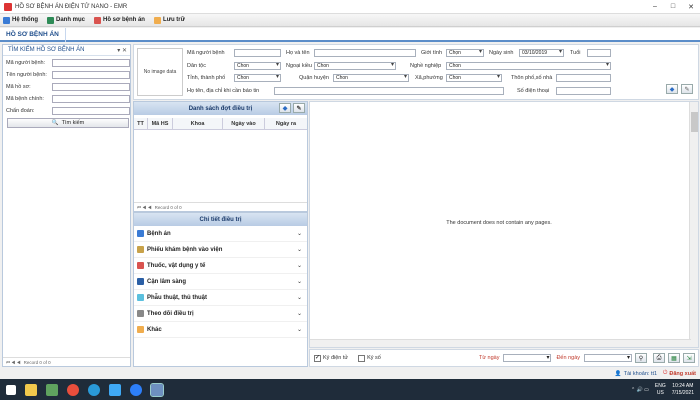 The width and height of the screenshot is (700, 400). What do you see at coordinates (640, 390) in the screenshot?
I see `tray-icons: ⌃ 🔊 ▭` at bounding box center [640, 390].